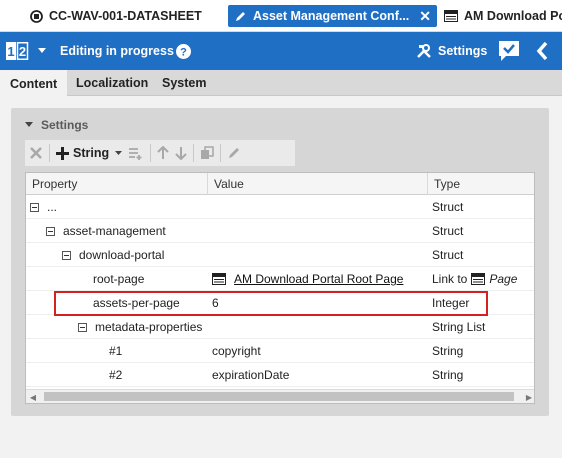 The width and height of the screenshot is (562, 458). I want to click on type-cell: String List, so click(459, 327).